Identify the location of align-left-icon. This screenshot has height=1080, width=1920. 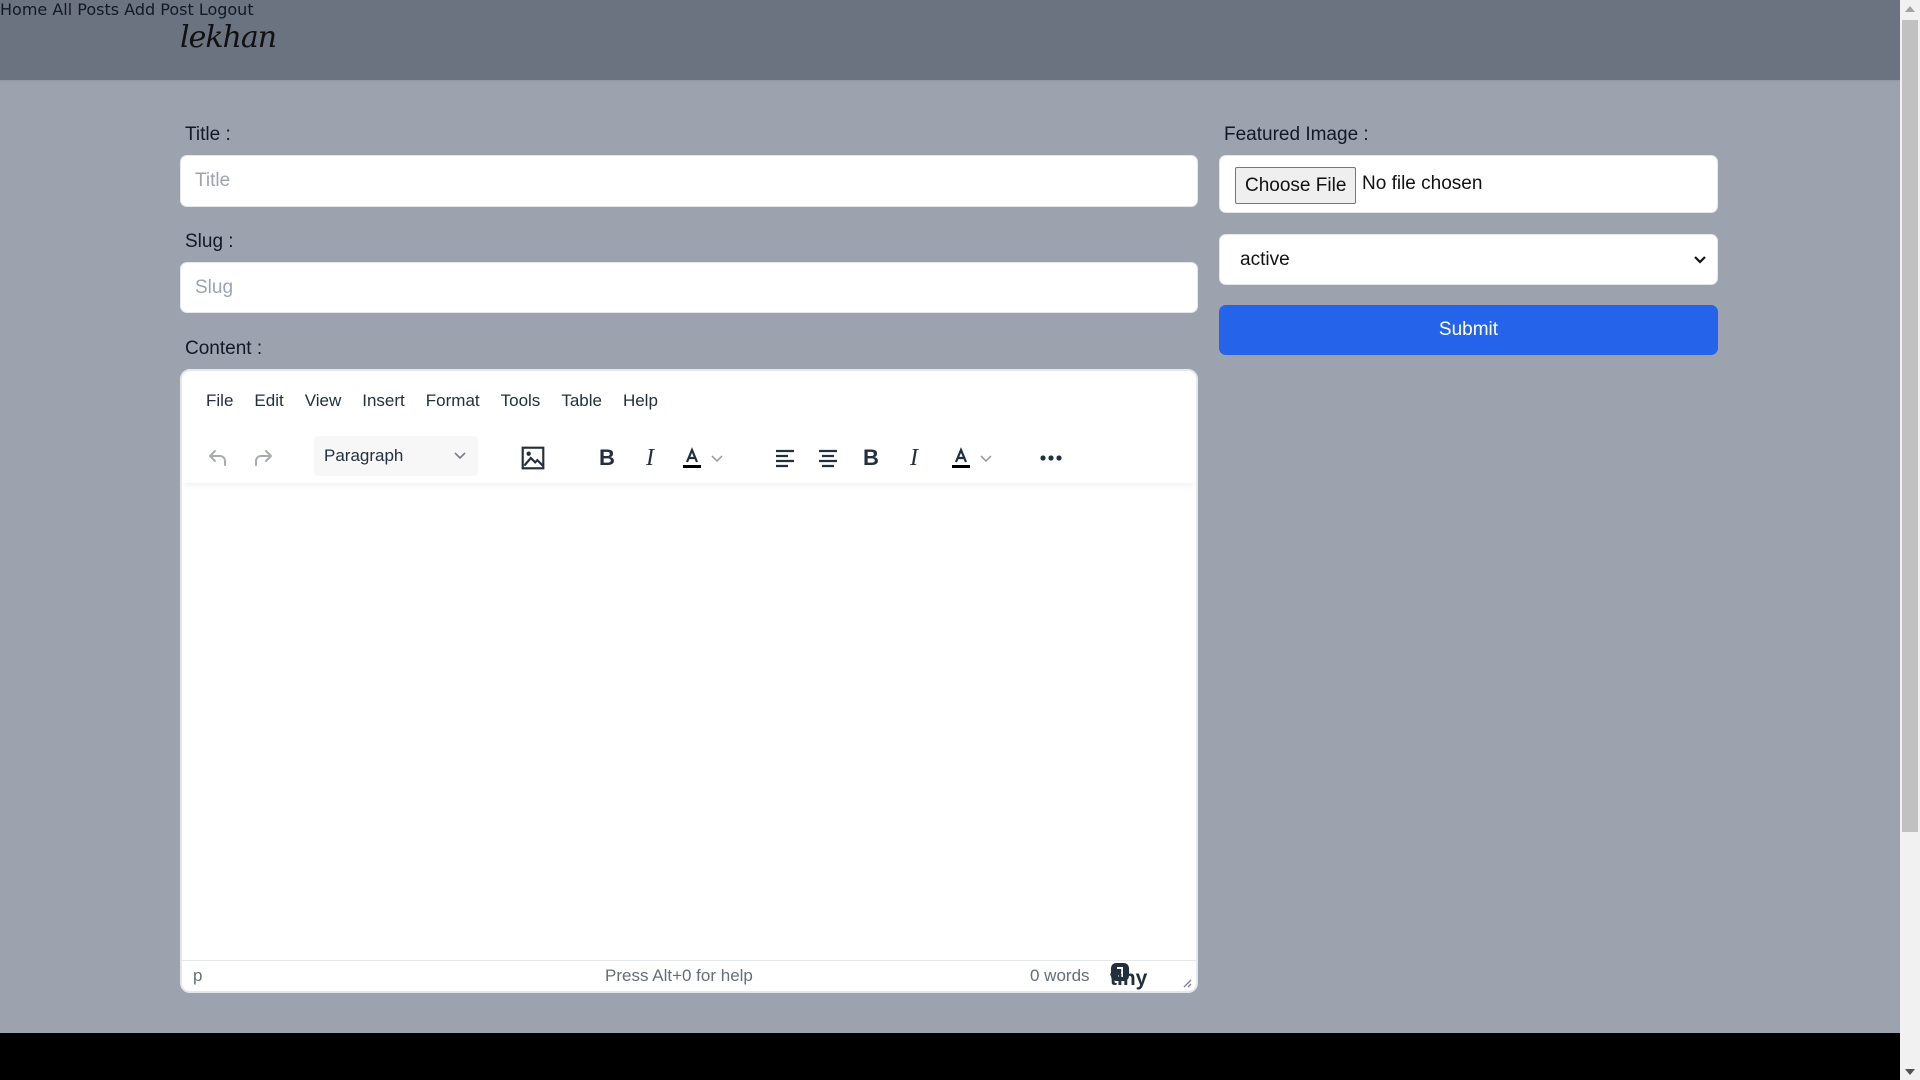
(785, 458).